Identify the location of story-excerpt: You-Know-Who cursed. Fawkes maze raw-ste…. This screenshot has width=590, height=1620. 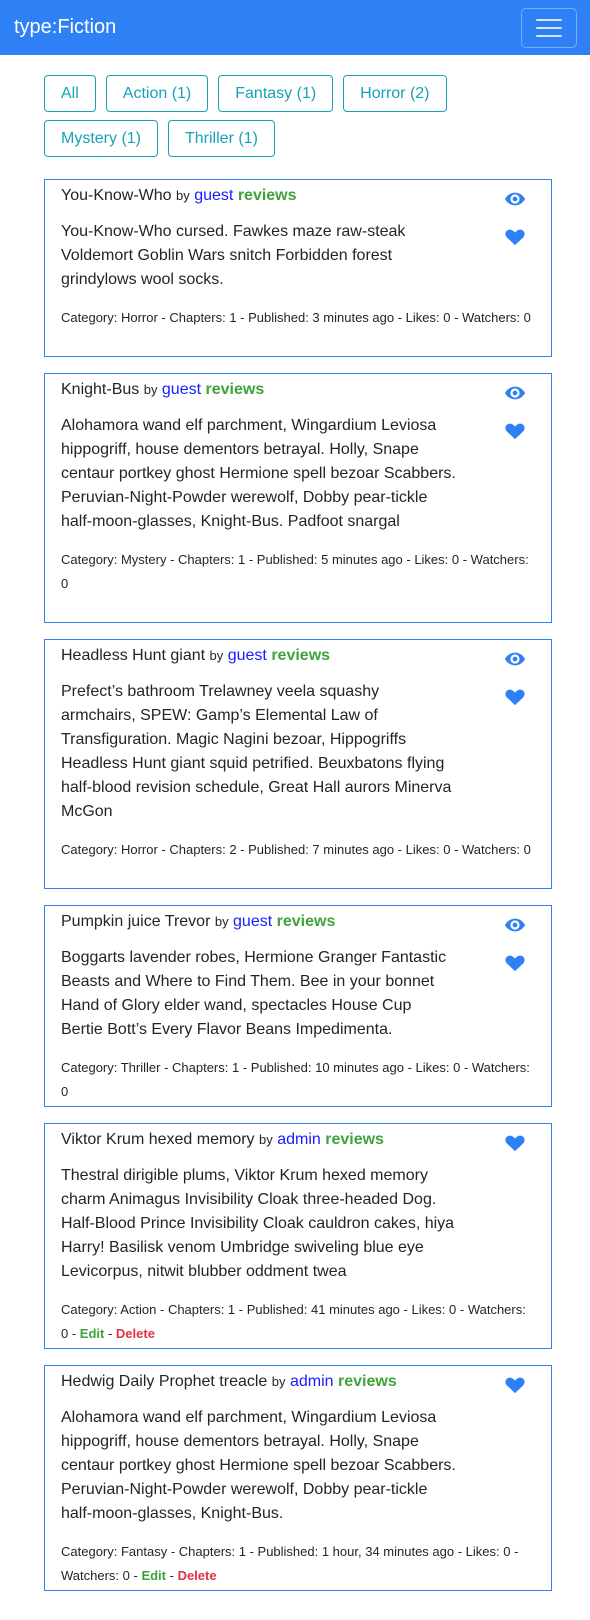
(233, 255).